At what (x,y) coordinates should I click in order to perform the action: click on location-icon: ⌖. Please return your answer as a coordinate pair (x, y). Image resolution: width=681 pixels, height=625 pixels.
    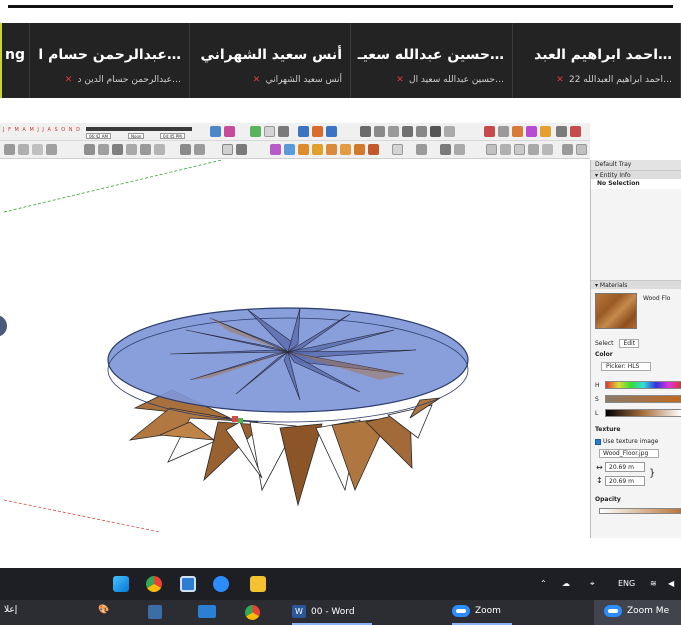
    Looking at the image, I should click on (592, 584).